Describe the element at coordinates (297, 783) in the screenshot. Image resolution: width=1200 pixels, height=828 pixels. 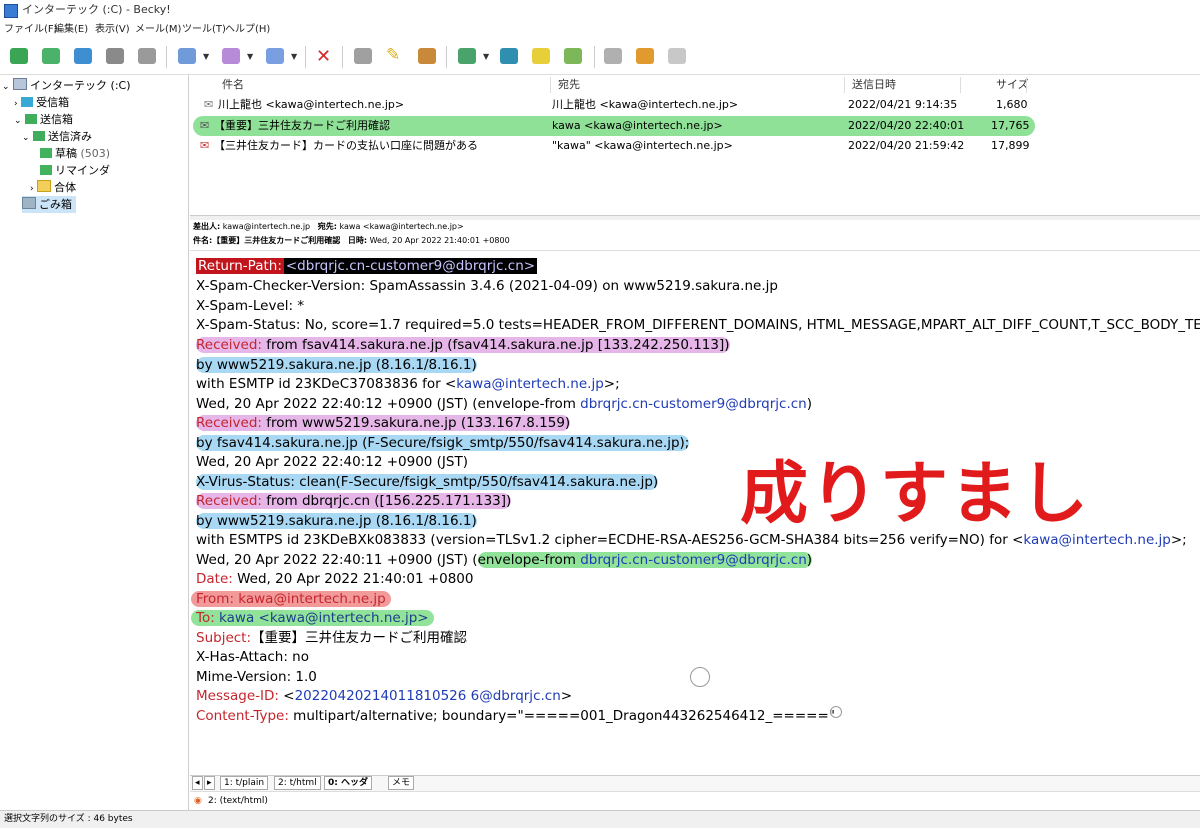
I see `tab-text-html: 2: t/html` at that location.